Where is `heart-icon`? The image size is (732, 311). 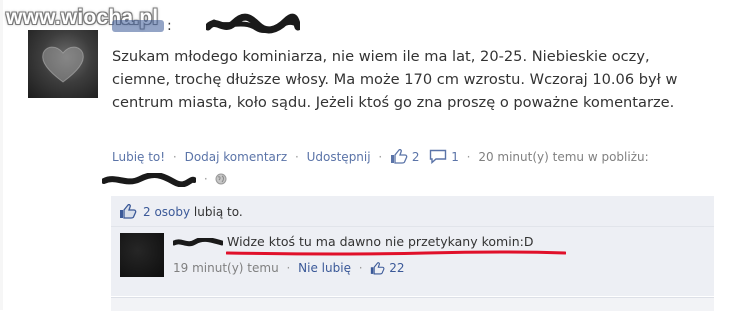
heart-icon is located at coordinates (63, 64).